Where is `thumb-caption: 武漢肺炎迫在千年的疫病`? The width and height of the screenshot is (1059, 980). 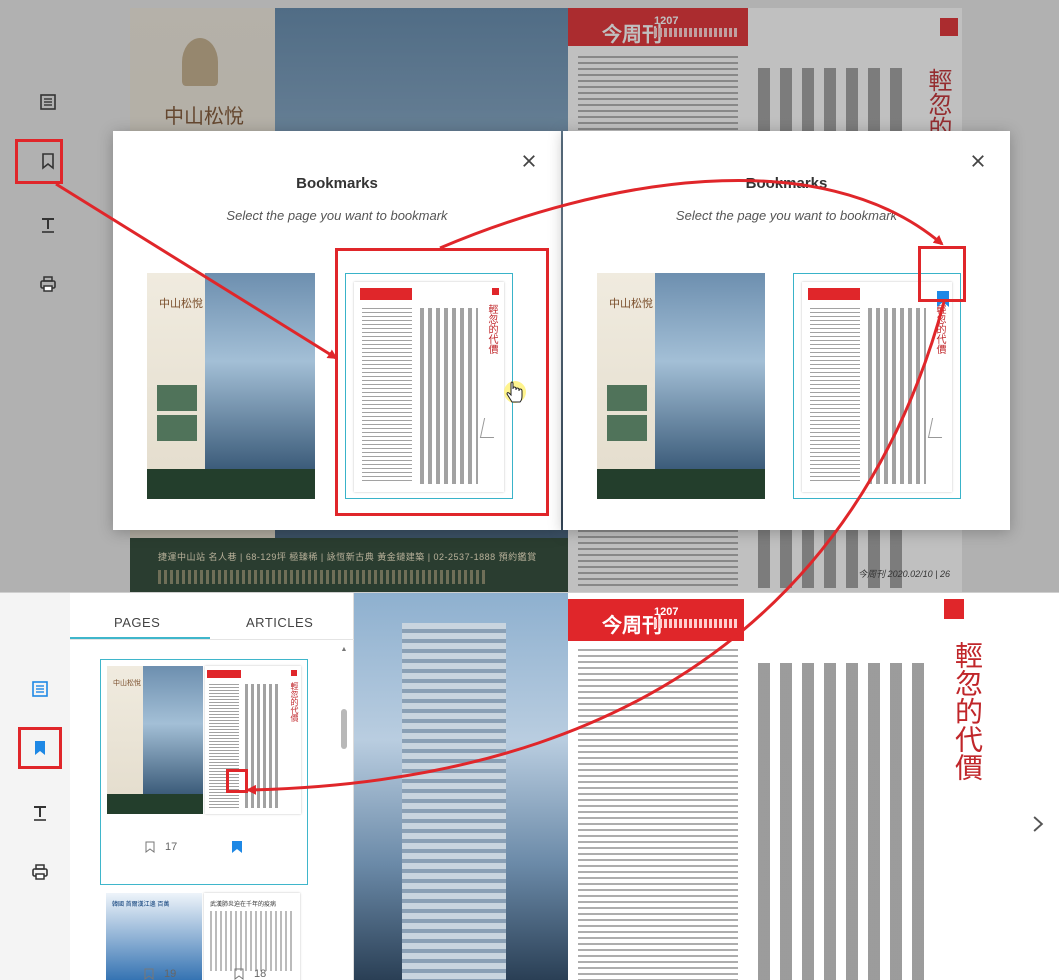 thumb-caption: 武漢肺炎迫在千年的疫病 is located at coordinates (243, 905).